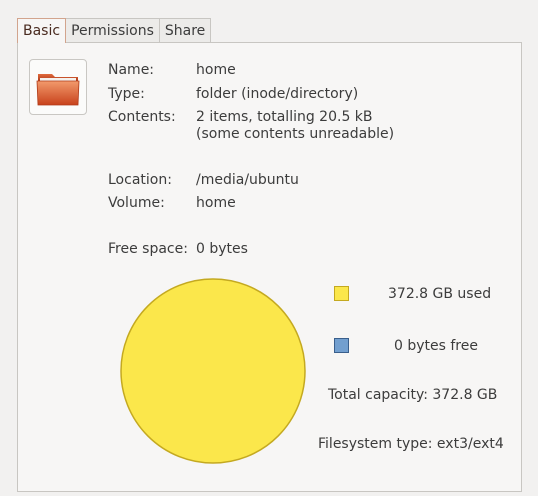 The height and width of the screenshot is (496, 538). I want to click on free-color-swatch, so click(341, 345).